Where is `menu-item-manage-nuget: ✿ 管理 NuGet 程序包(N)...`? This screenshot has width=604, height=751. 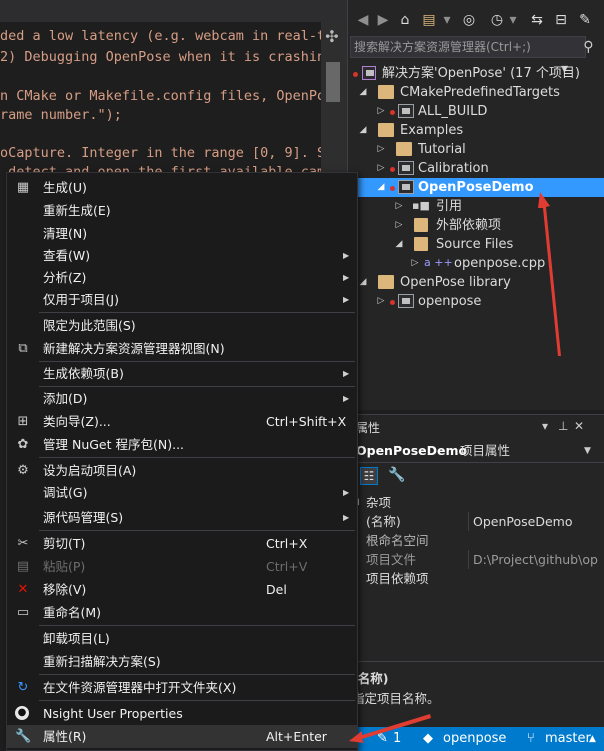
menu-item-manage-nuget: ✿ 管理 NuGet 程序包(N)... is located at coordinates (182, 444).